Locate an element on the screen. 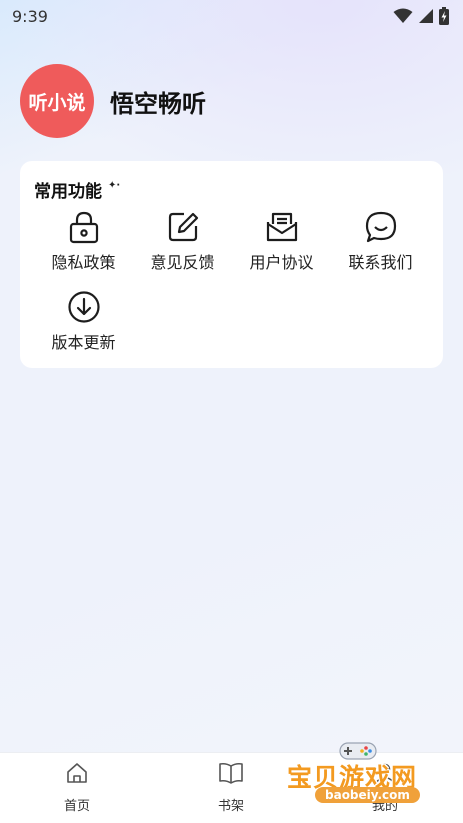  avatar: 听小说 is located at coordinates (57, 101).